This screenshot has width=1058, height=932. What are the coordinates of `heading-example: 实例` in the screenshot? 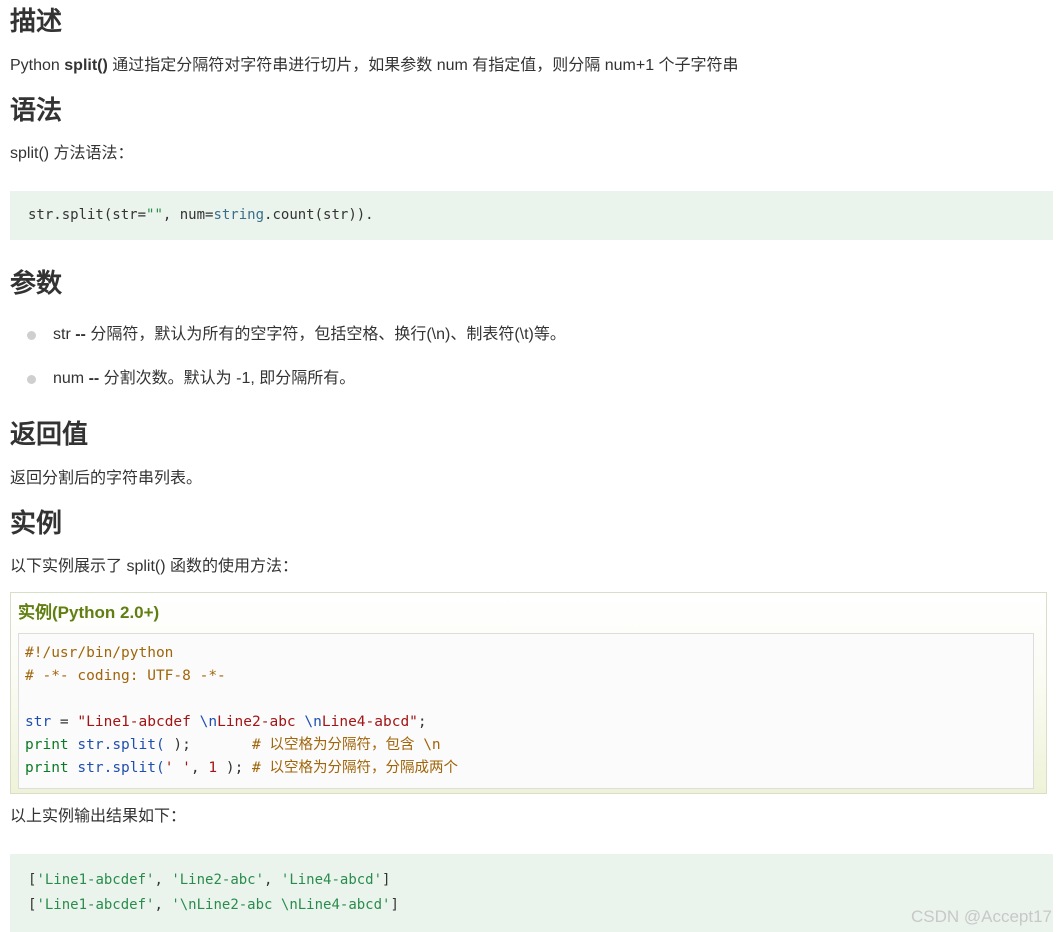 It's located at (36, 523).